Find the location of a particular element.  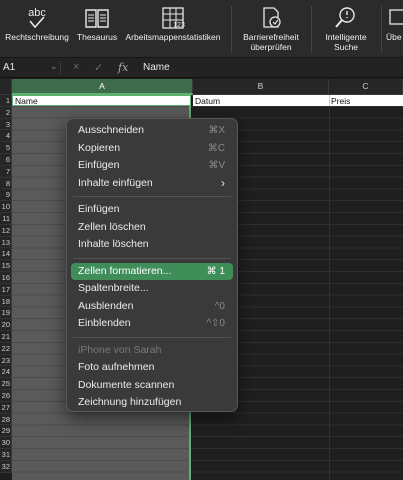

row-header: 2 is located at coordinates (6, 112).